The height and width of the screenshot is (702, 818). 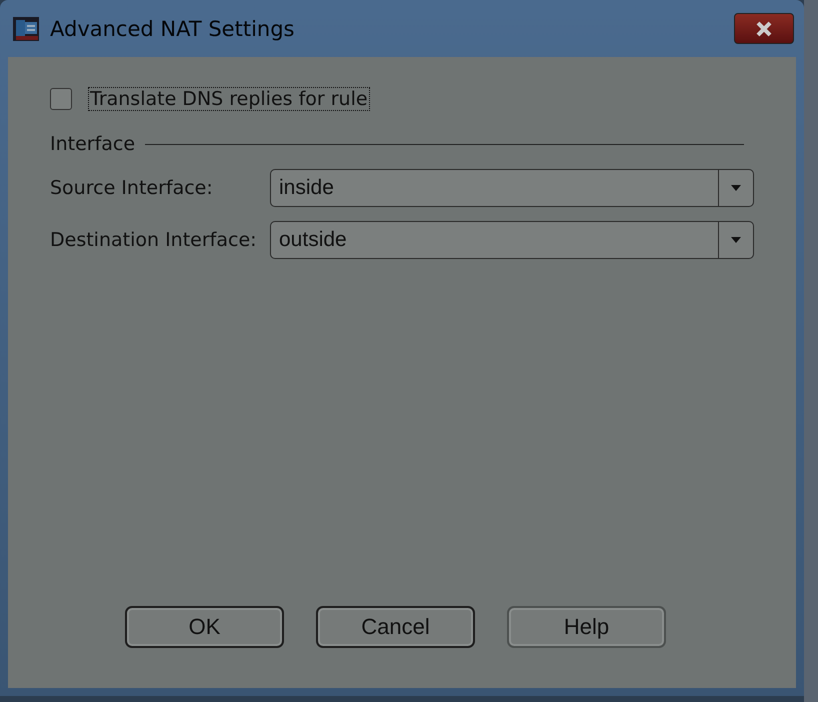 I want to click on dialog-button: Cancel, so click(x=395, y=627).